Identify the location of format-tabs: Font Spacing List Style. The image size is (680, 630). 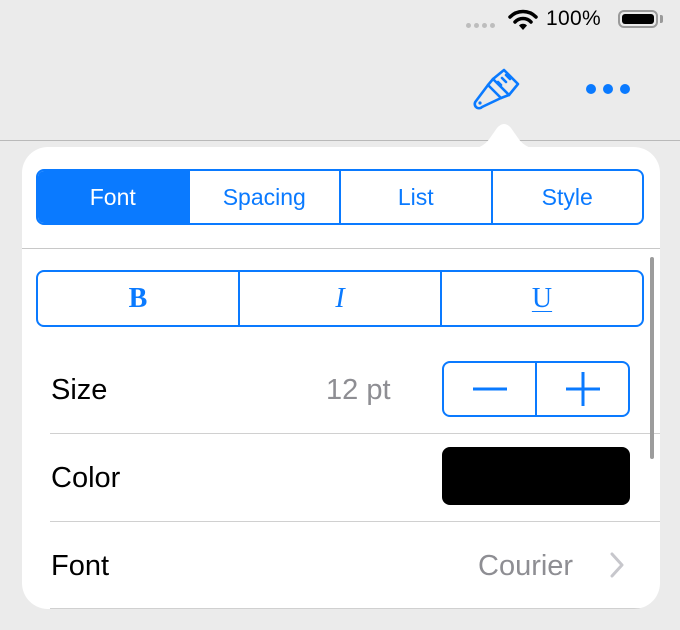
(340, 197).